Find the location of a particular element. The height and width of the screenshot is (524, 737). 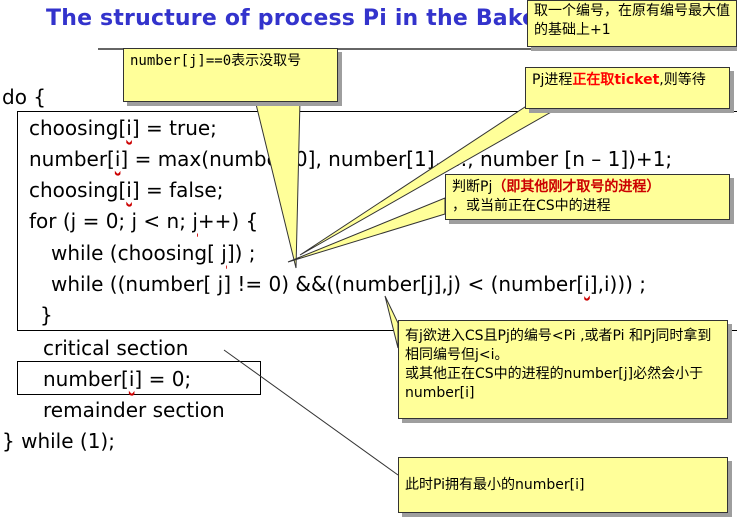

callout-smallest-number: 此时Pi拥有最小的number[i] is located at coordinates (563, 485).